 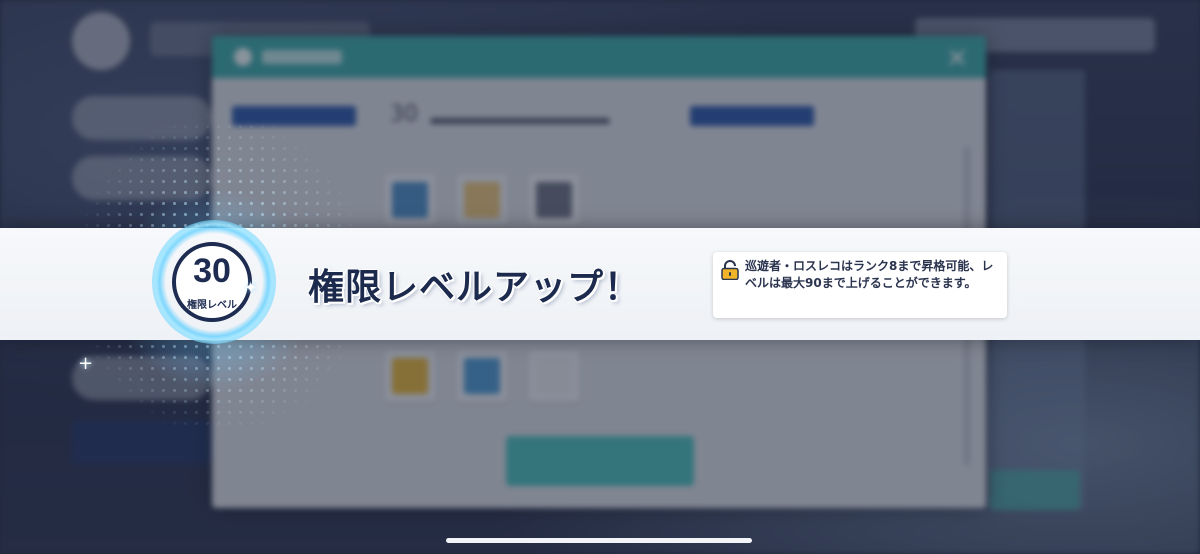 I want to click on unlock-padlock-icon, so click(x=730, y=270).